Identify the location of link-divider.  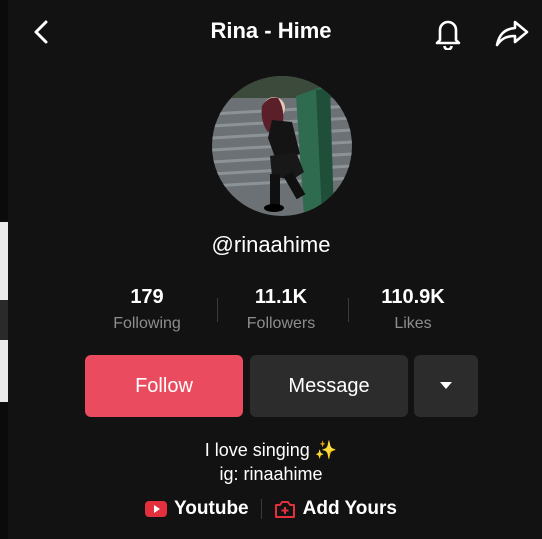
(261, 509).